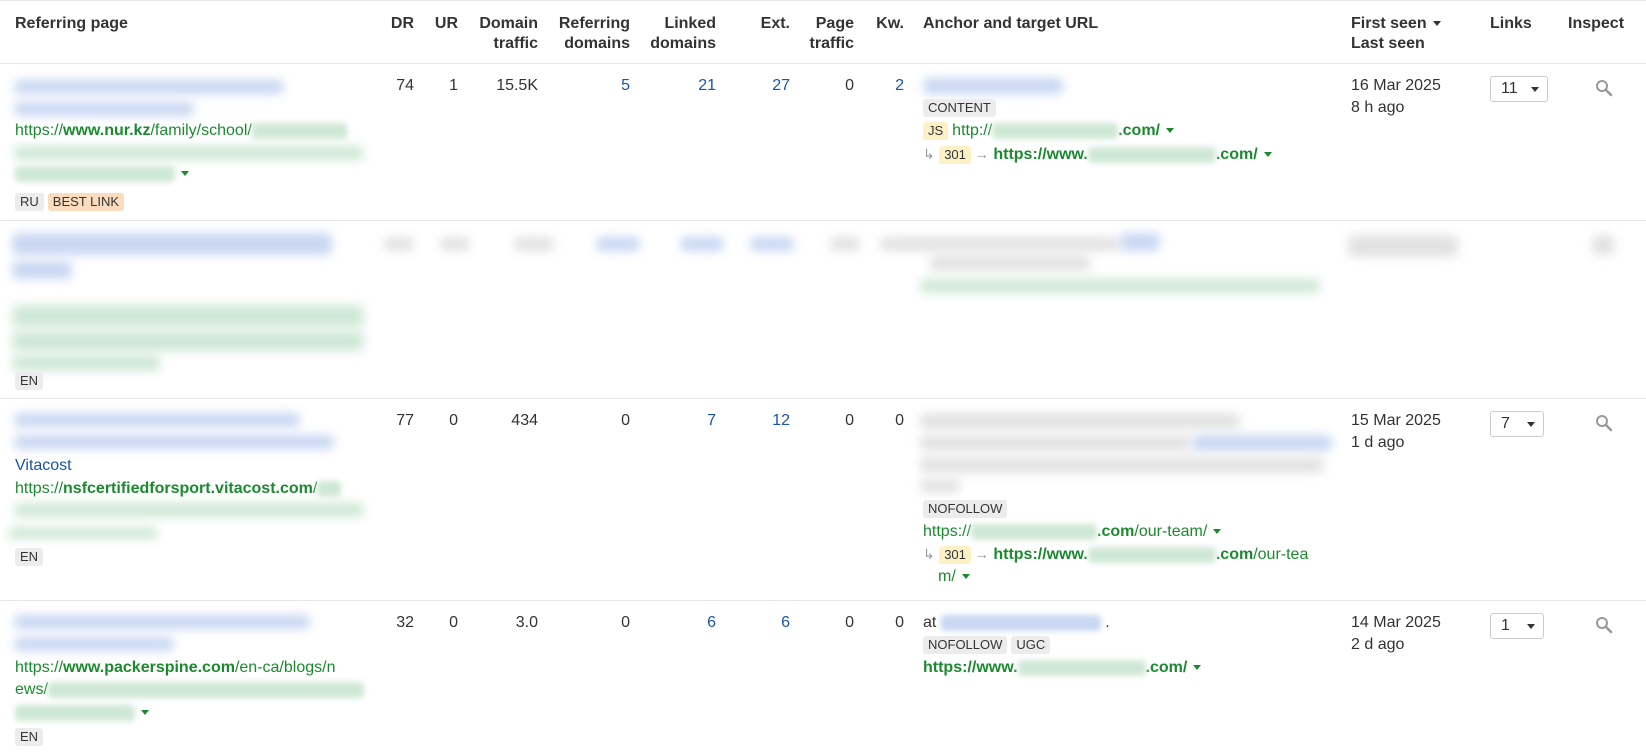  Describe the element at coordinates (618, 244) in the screenshot. I see `redacted-referring-domains` at that location.